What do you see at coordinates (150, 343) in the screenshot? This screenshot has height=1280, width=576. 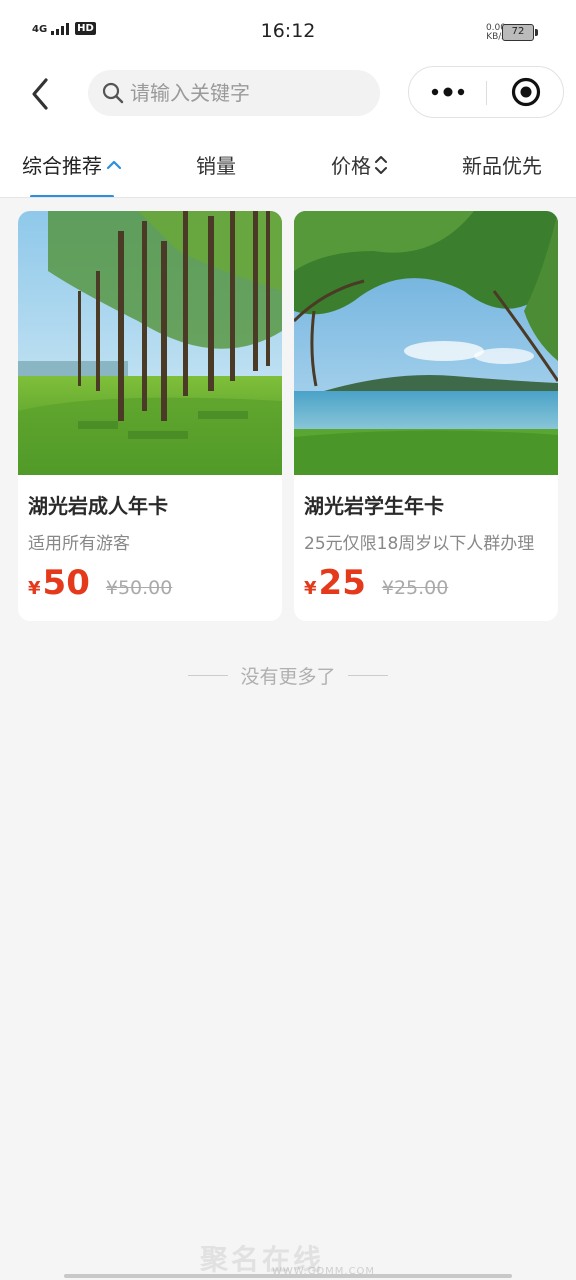 I see `forest-lake-image` at bounding box center [150, 343].